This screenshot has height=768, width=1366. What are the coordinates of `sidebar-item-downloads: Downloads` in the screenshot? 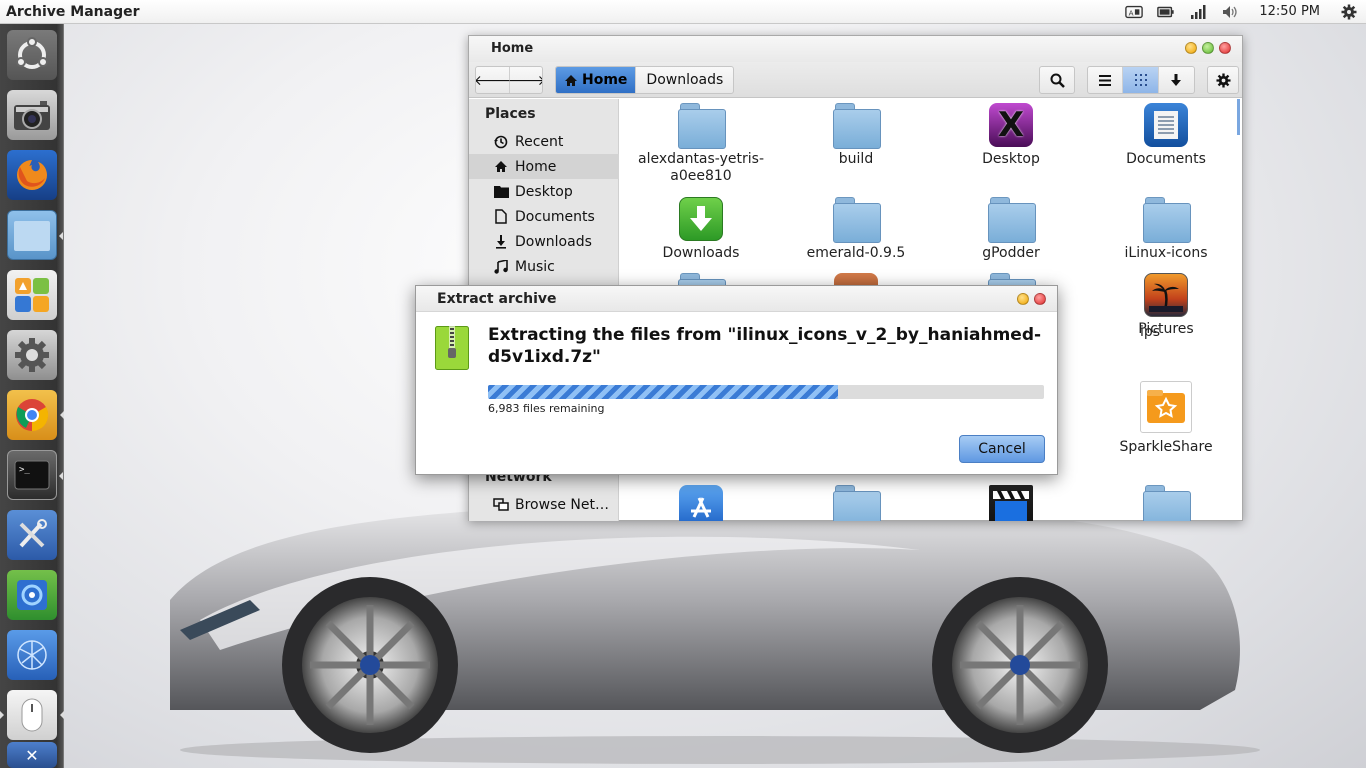 It's located at (544, 241).